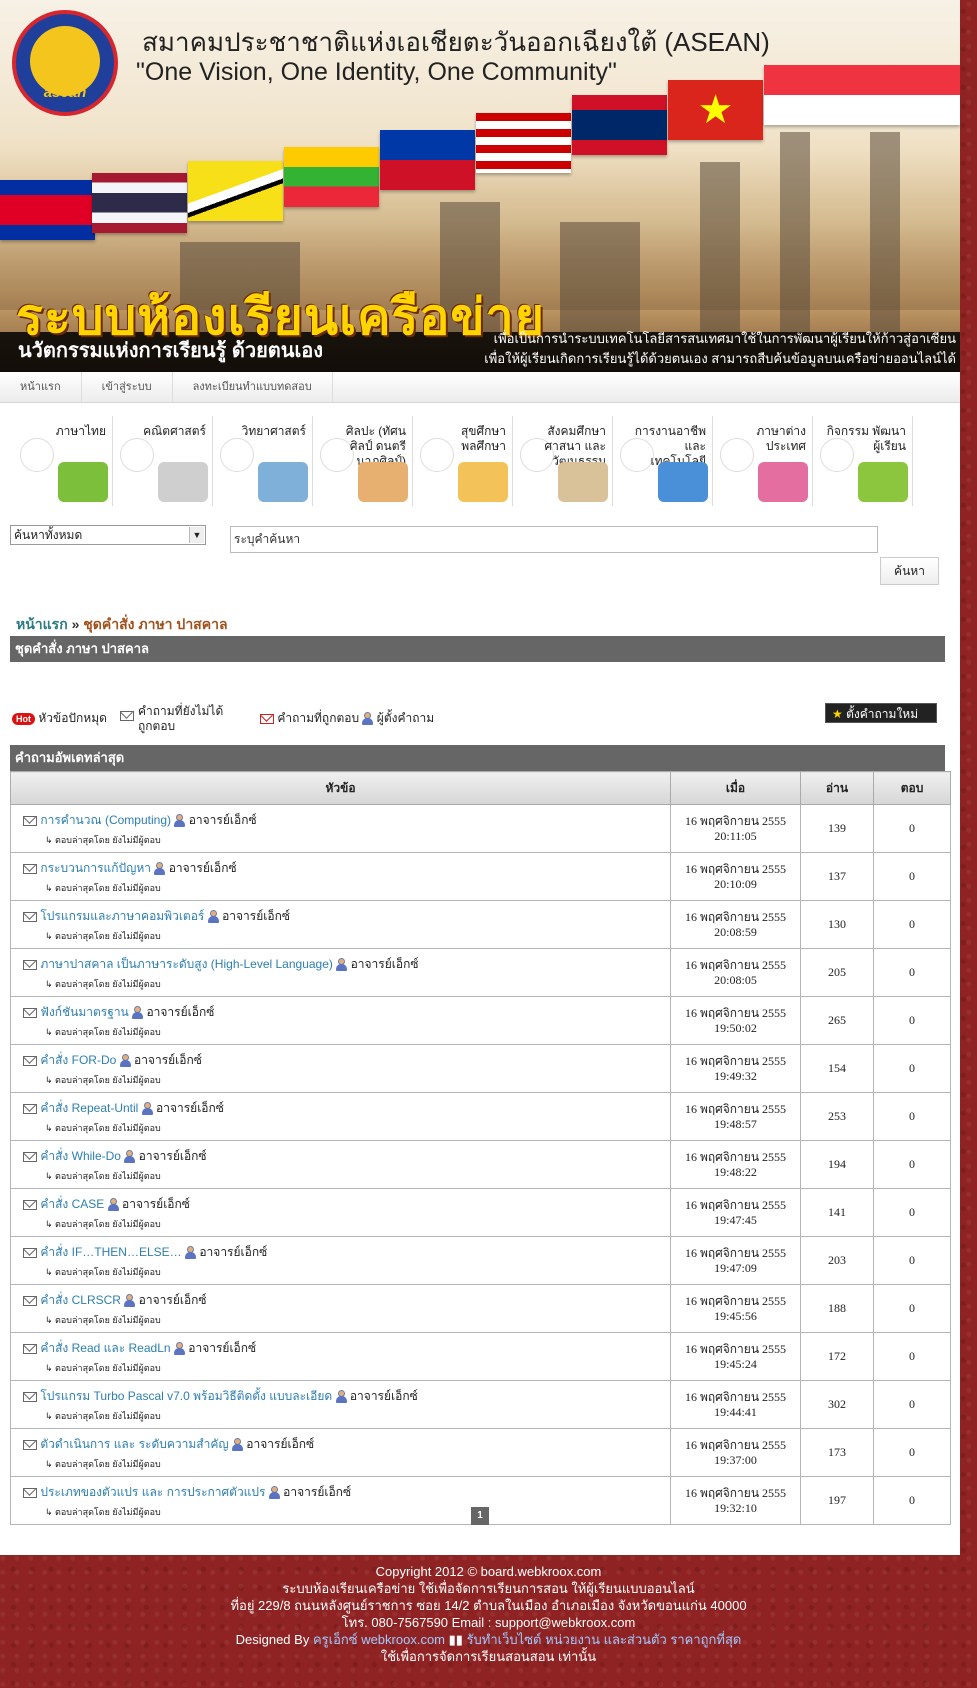  What do you see at coordinates (253, 387) in the screenshot?
I see `nav-register-test: ลงทะเบียนทำแบบทดสอบ` at bounding box center [253, 387].